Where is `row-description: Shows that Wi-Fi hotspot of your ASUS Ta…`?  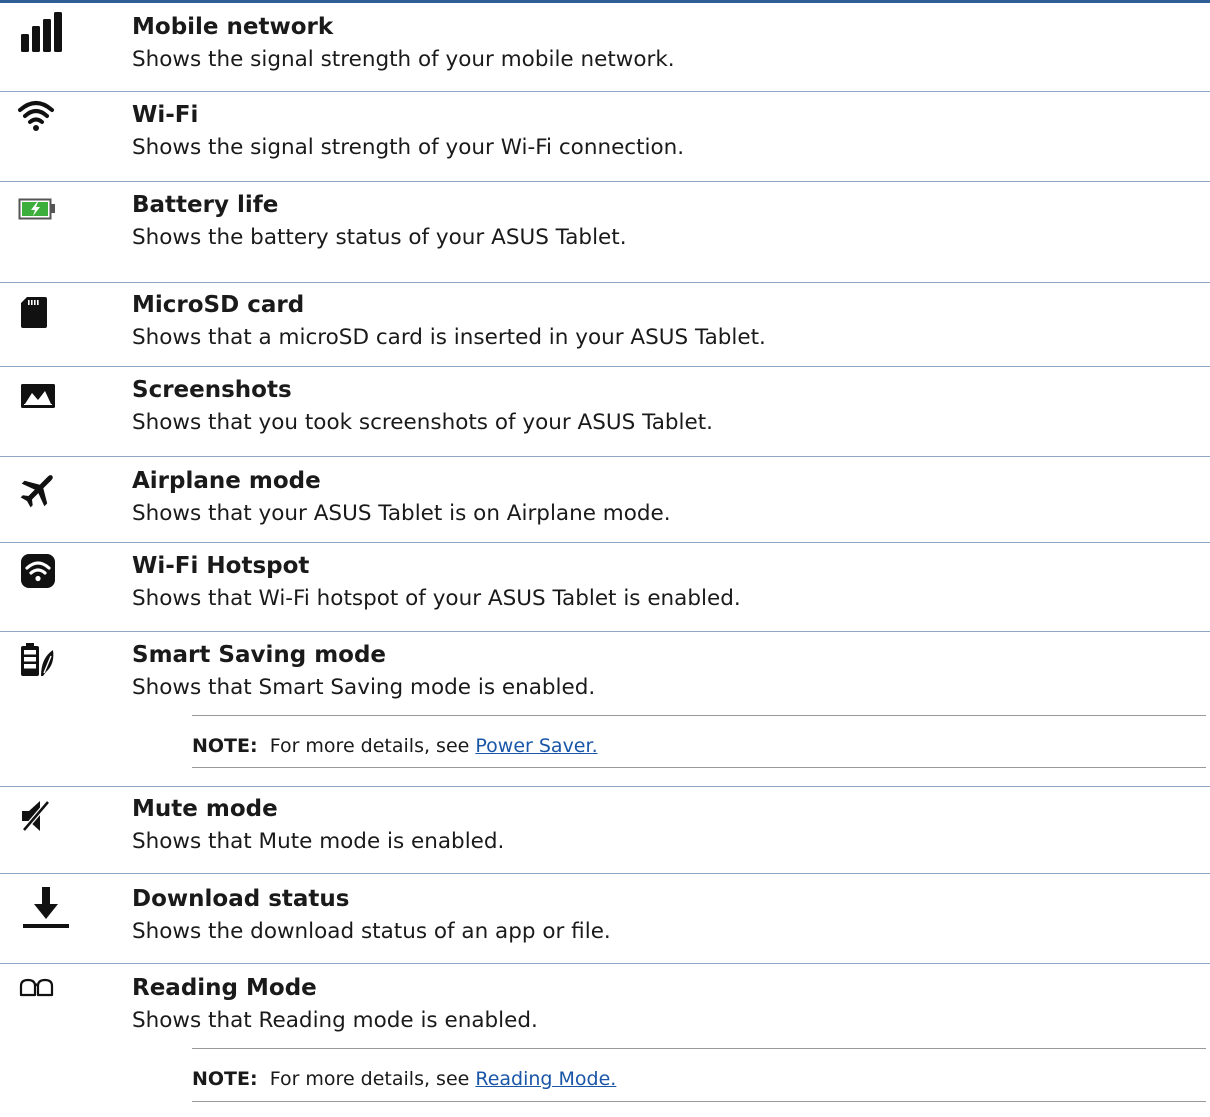 row-description: Shows that Wi-Fi hotspot of your ASUS Ta… is located at coordinates (436, 598).